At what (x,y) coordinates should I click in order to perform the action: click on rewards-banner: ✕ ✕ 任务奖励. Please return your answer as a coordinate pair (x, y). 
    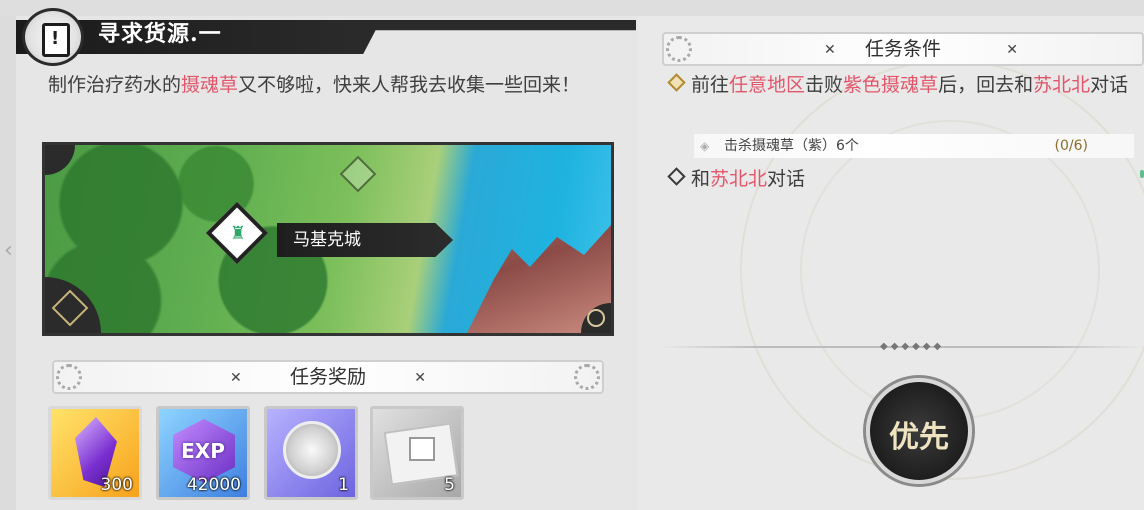
    Looking at the image, I should click on (328, 377).